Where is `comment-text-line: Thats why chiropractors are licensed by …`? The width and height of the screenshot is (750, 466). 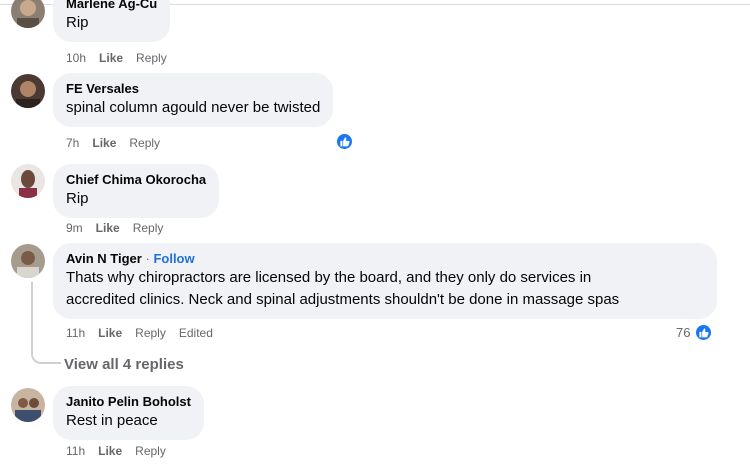
comment-text-line: Thats why chiropractors are licensed by … is located at coordinates (329, 277).